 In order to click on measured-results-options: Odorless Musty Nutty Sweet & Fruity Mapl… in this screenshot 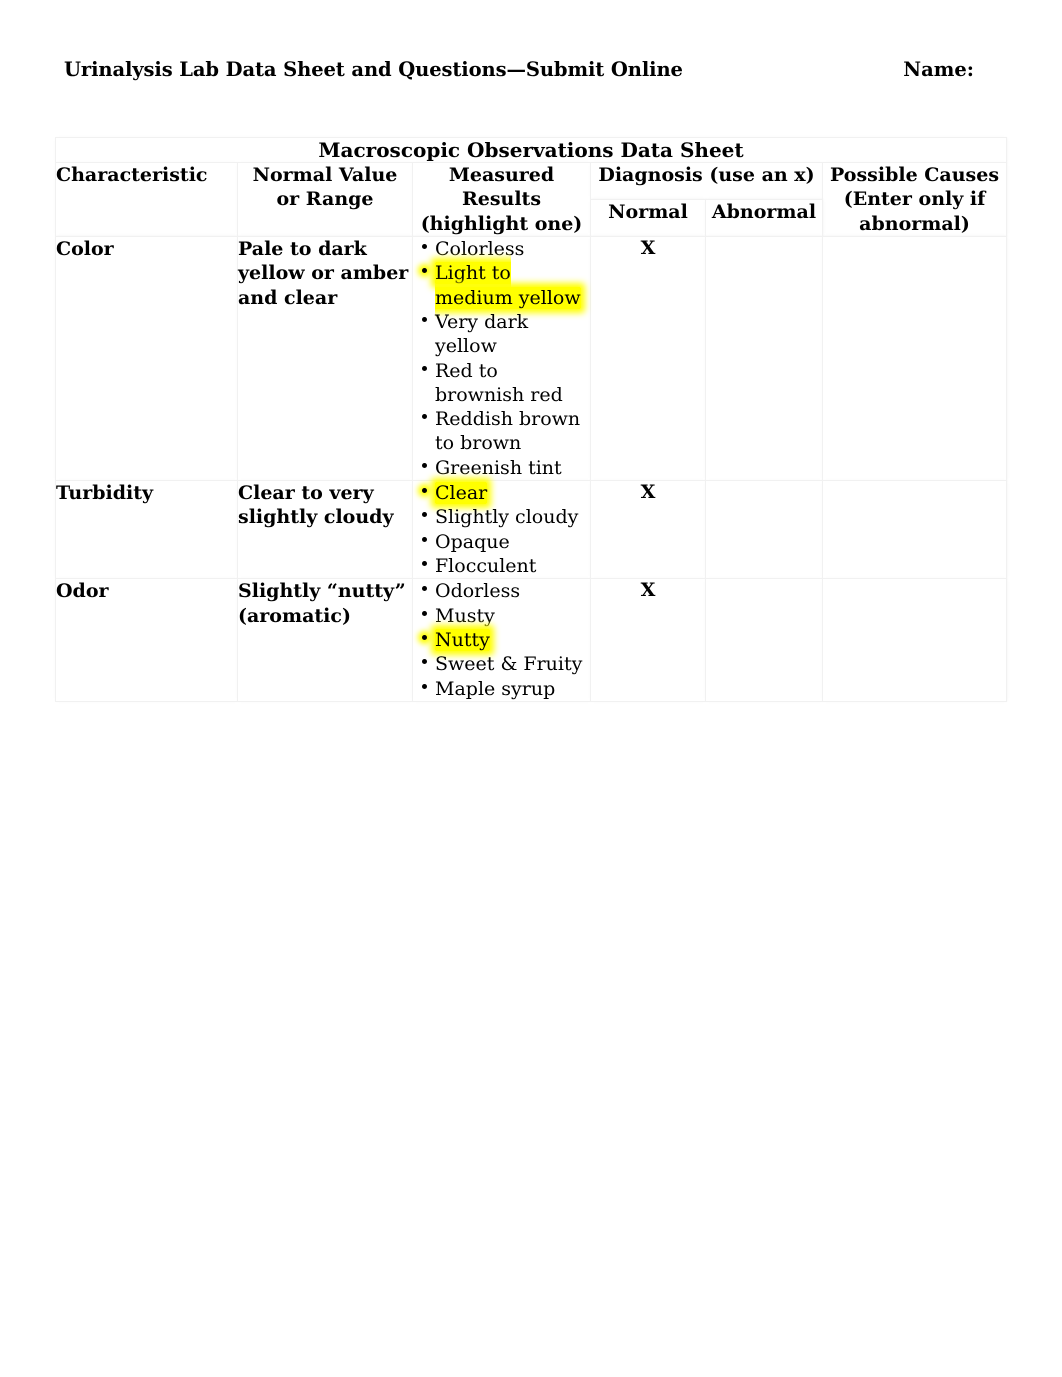, I will do `click(501, 640)`.